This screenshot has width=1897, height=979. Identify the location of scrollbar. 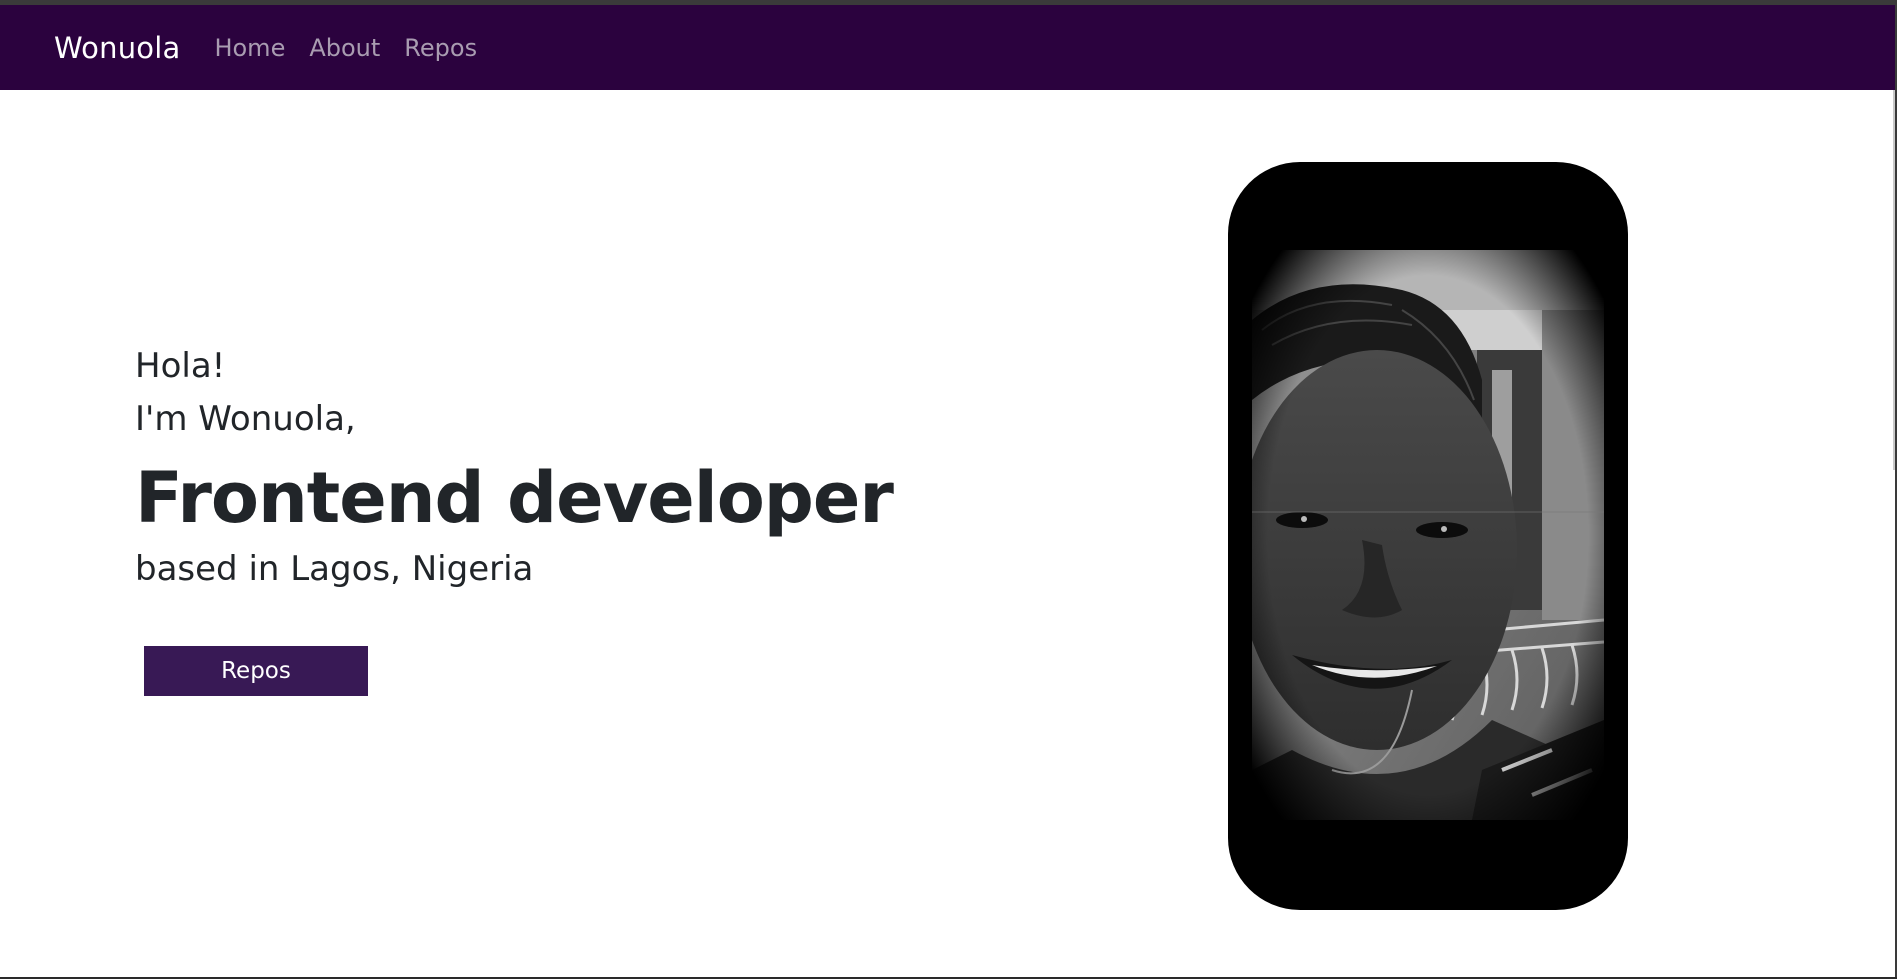
(1894, 280).